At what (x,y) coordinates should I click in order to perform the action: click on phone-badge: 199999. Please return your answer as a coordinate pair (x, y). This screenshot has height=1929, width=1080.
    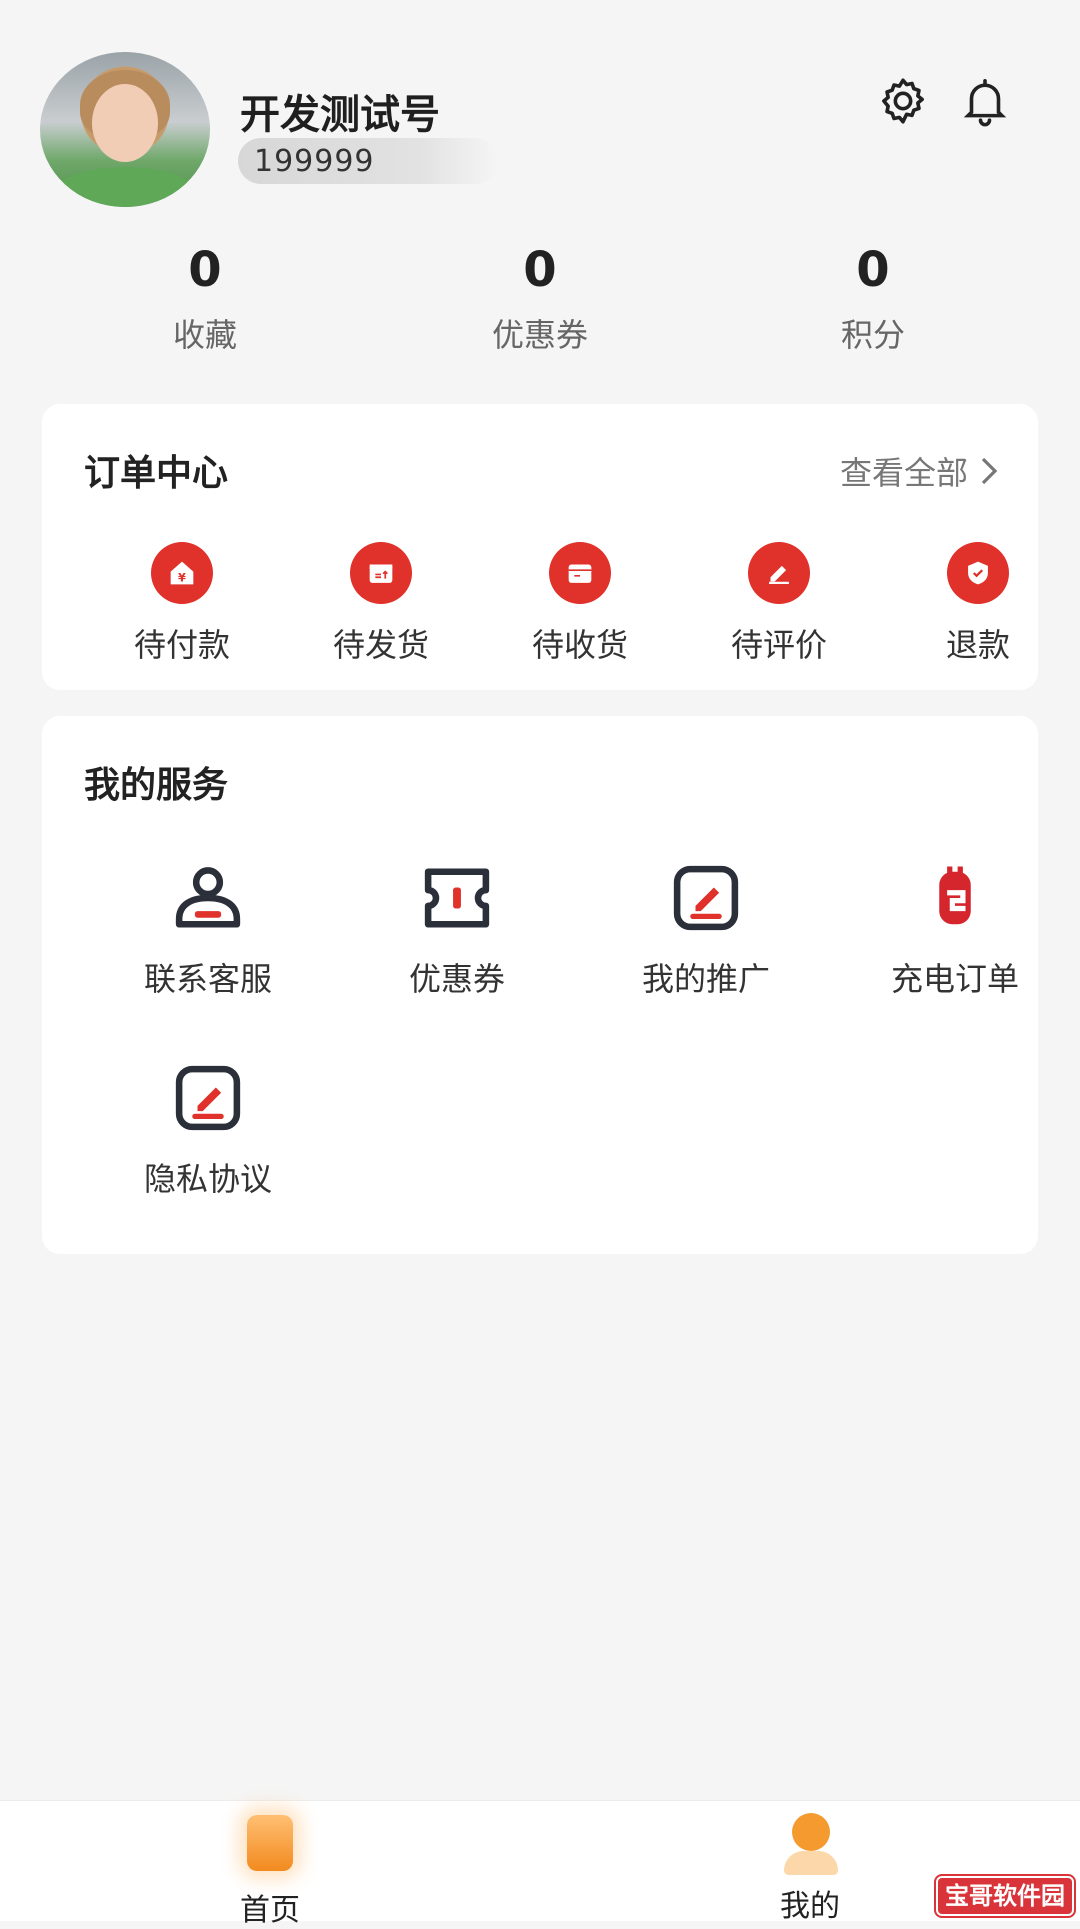
    Looking at the image, I should click on (368, 161).